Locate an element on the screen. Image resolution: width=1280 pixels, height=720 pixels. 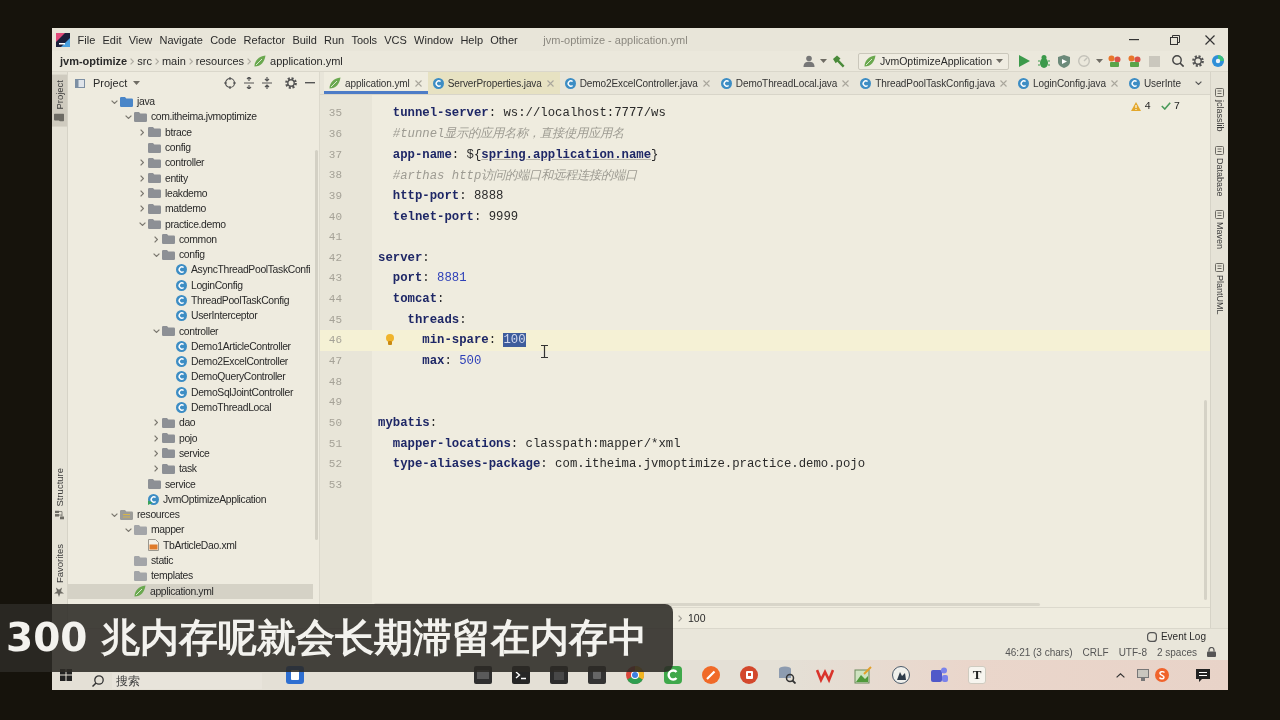
tree-item: btrace is located at coordinates (190, 132).